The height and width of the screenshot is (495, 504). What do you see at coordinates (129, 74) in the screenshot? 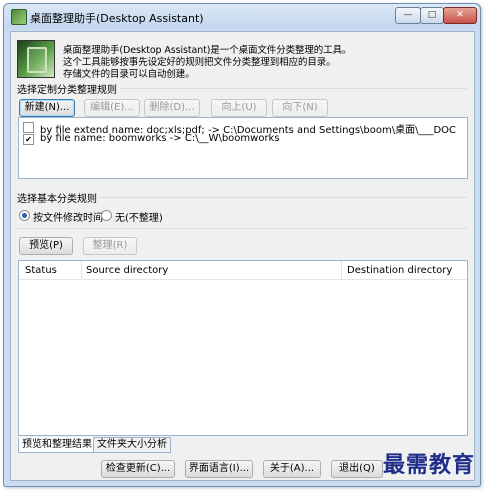
I see `description-line-3: 存储文件的目录可以自动创建。` at bounding box center [129, 74].